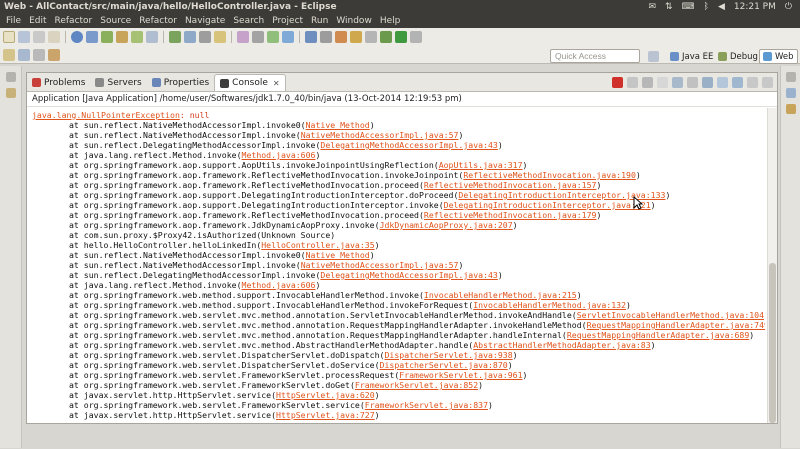 The height and width of the screenshot is (449, 800). Describe the element at coordinates (24, 55) in the screenshot. I see `forward-icon` at that location.